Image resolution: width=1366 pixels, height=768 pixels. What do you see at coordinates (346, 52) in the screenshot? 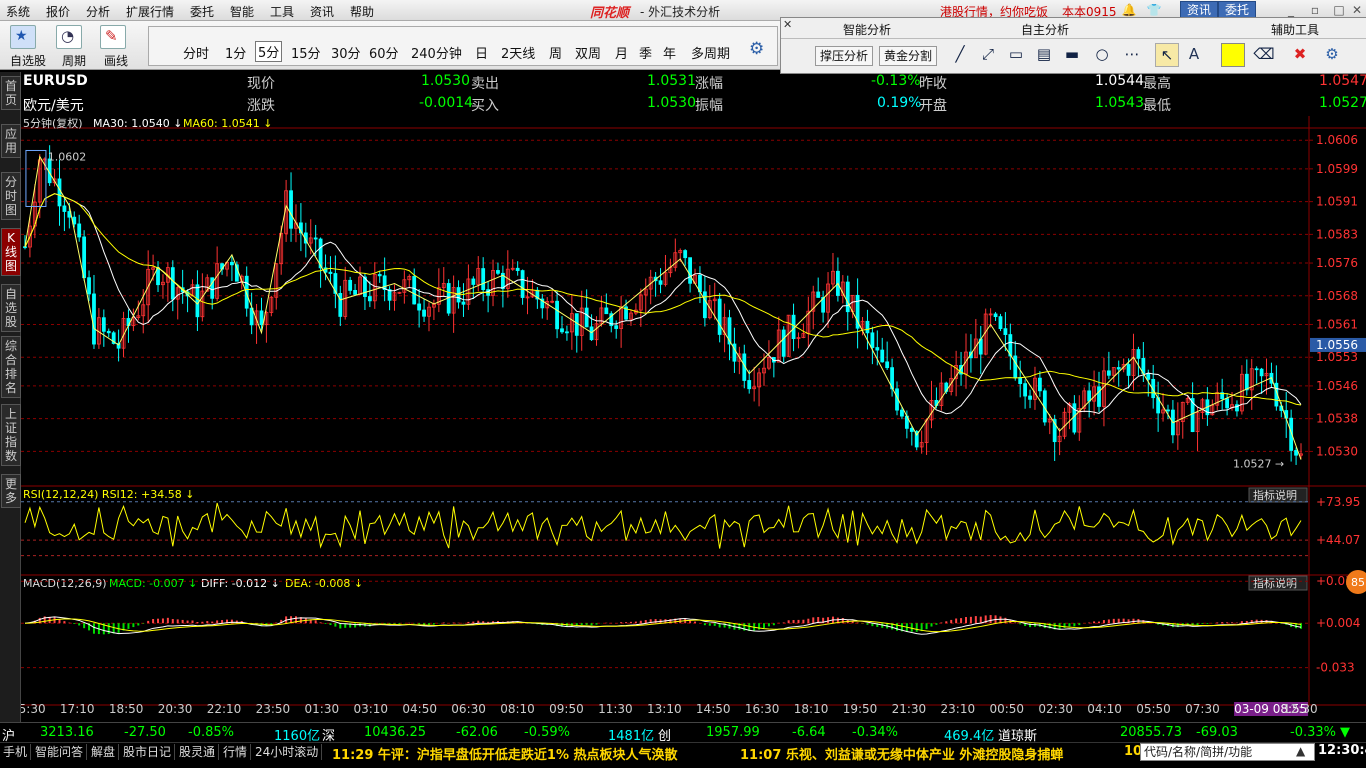
I see `period-30m: 30分` at bounding box center [346, 52].